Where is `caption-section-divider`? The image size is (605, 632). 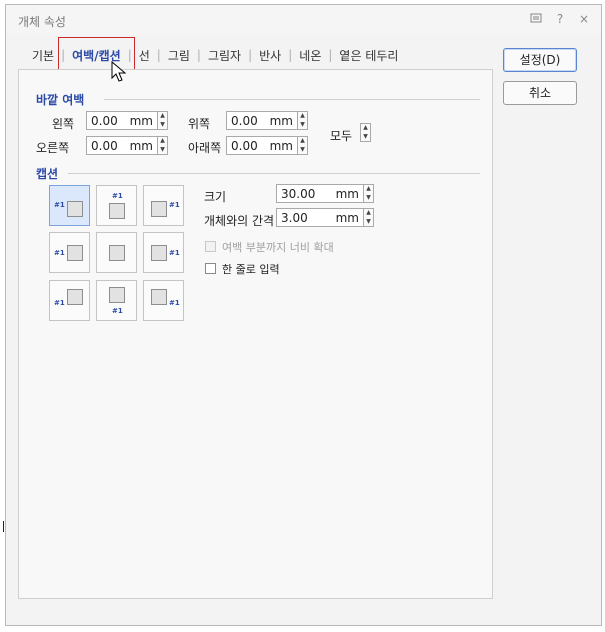
caption-section-divider is located at coordinates (274, 173).